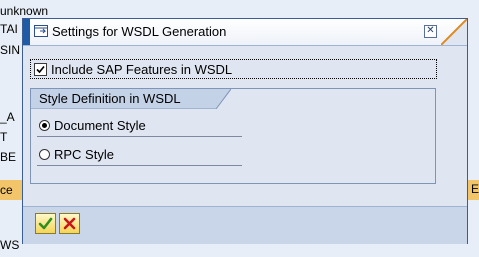 This screenshot has height=257, width=479. Describe the element at coordinates (245, 32) in the screenshot. I see `dialog-titlebar: Settings for WSDL Generation ✕` at that location.